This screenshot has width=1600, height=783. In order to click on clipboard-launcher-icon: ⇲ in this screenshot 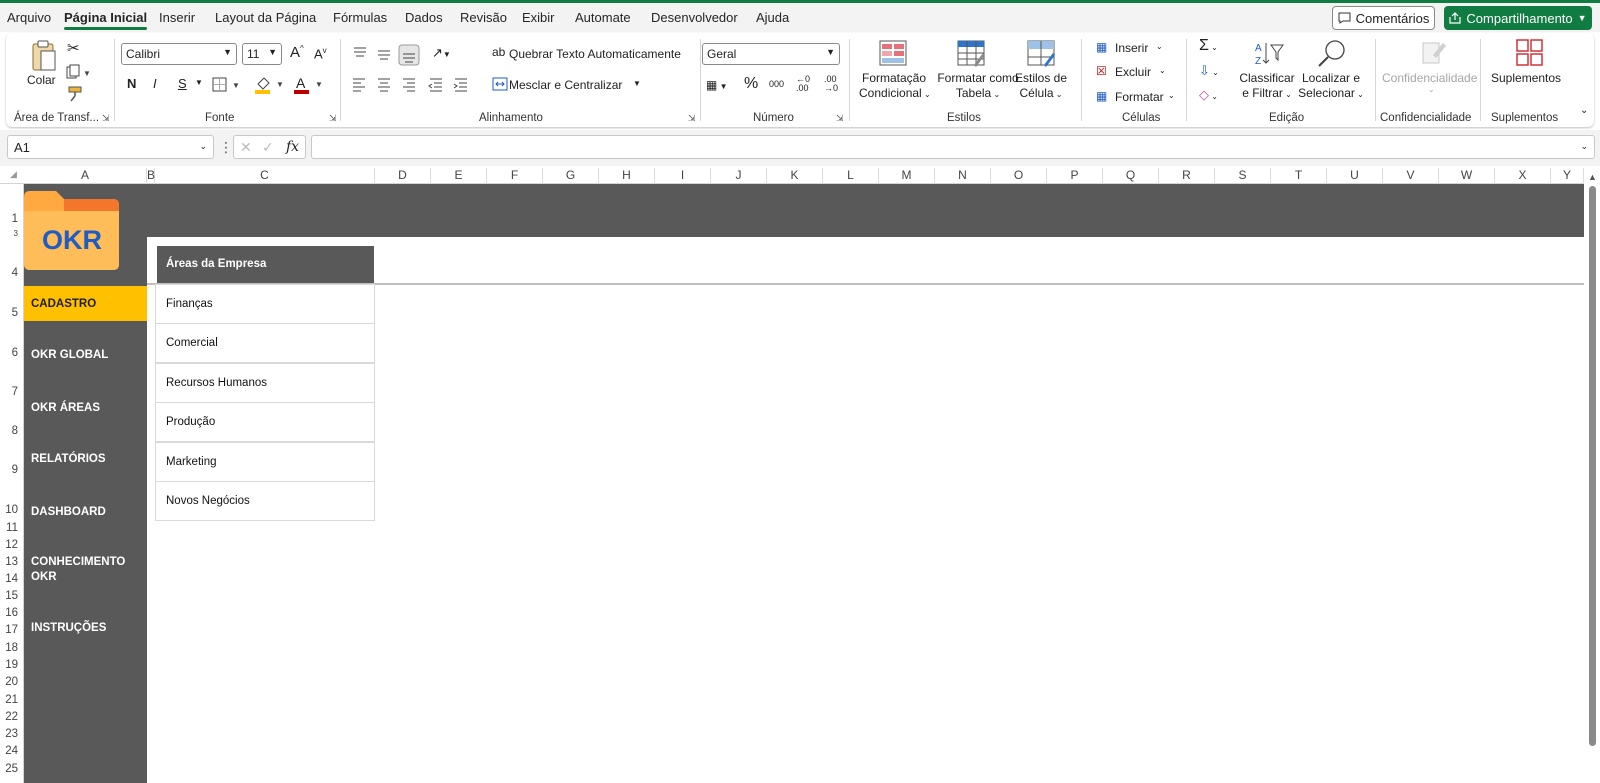, I will do `click(106, 118)`.